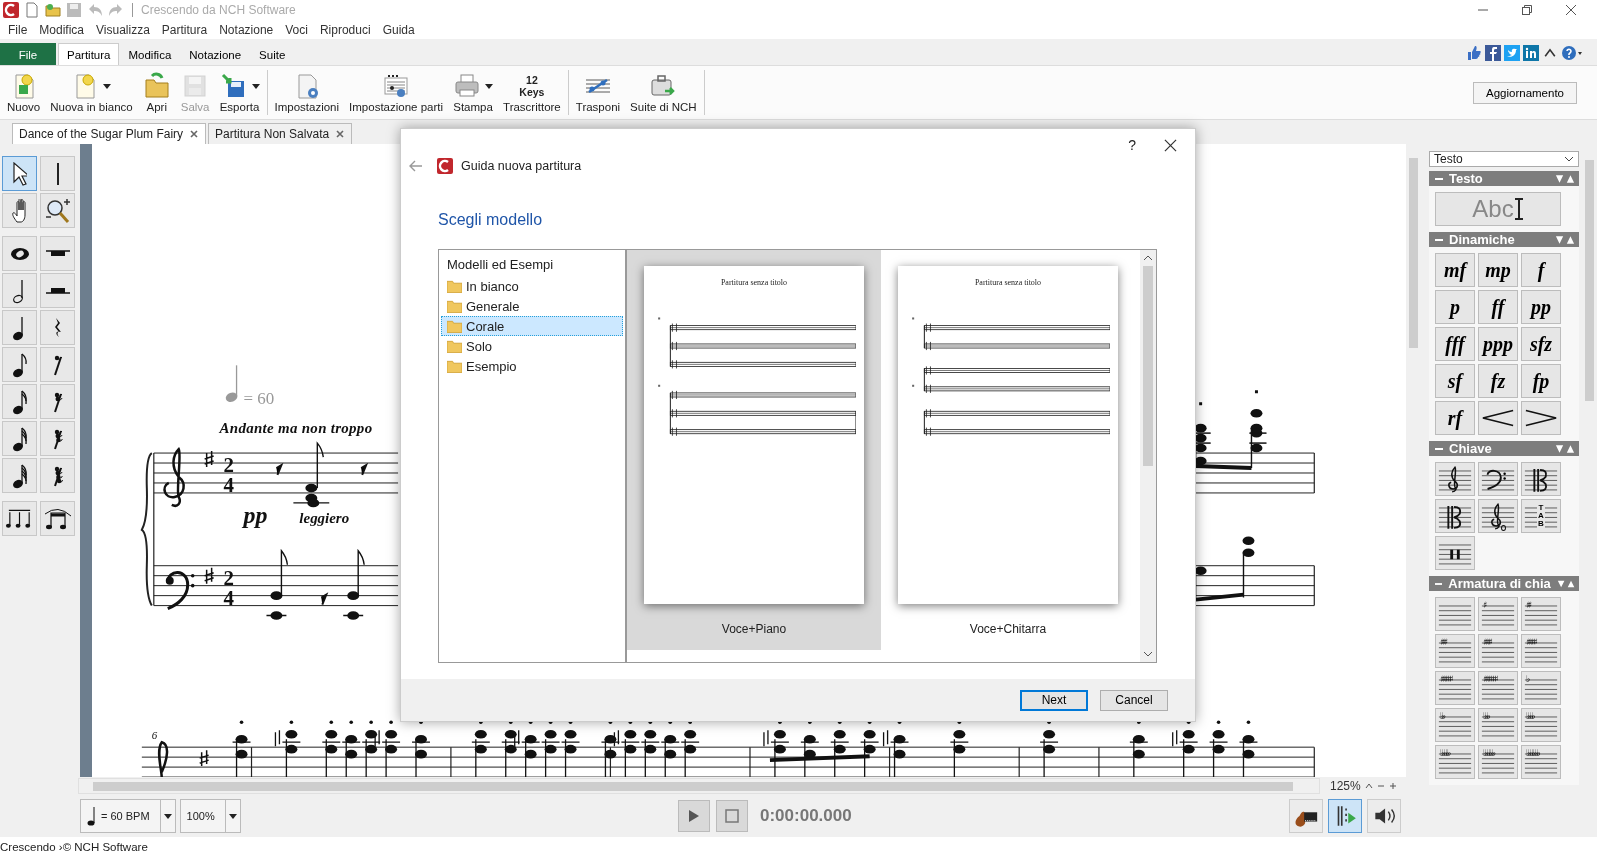  I want to click on horizontal-scrollbar, so click(699, 786).